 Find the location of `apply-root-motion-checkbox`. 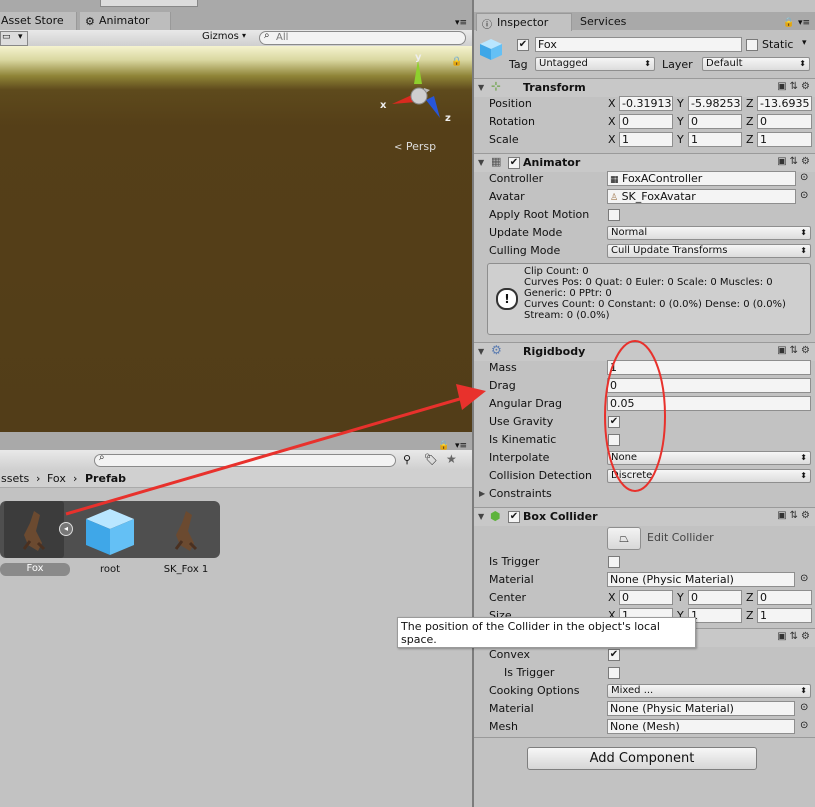

apply-root-motion-checkbox is located at coordinates (614, 215).